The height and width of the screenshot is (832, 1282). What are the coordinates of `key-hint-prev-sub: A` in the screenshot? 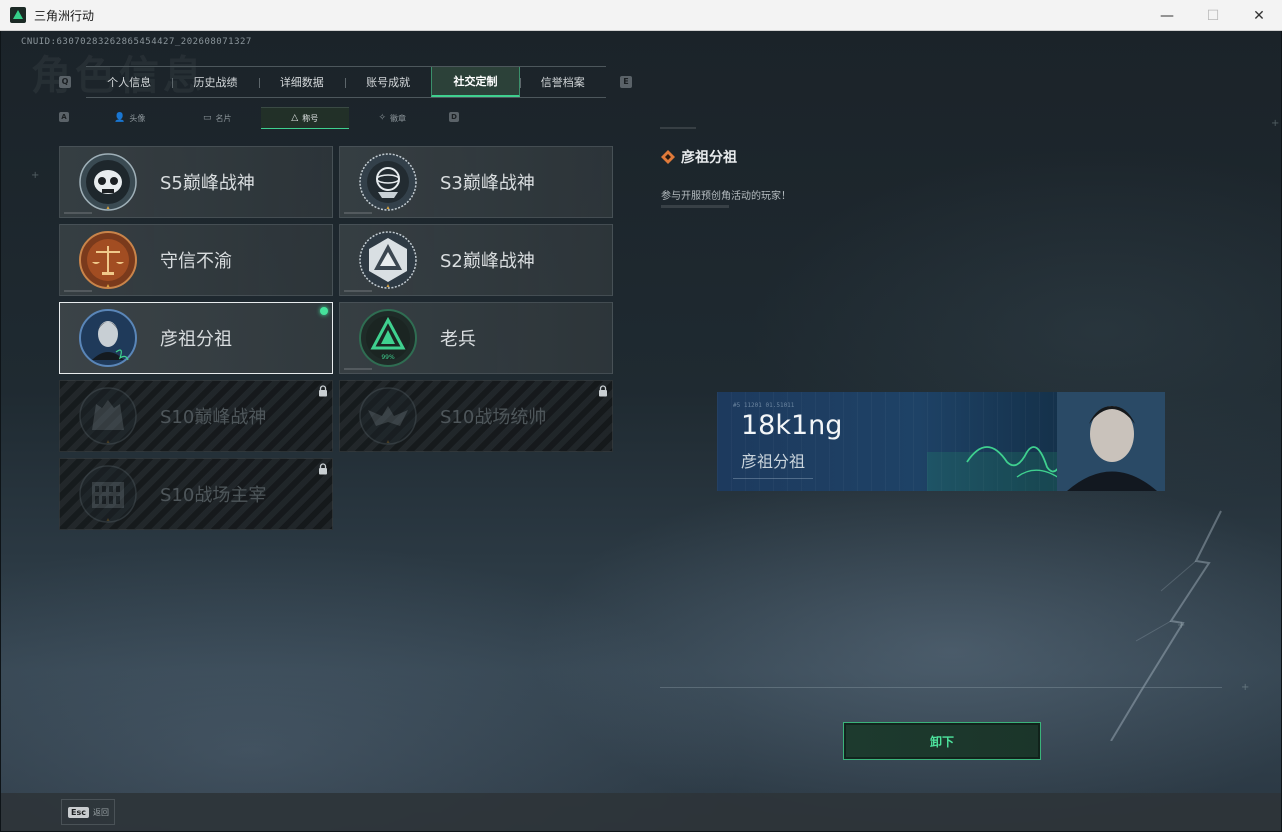 It's located at (64, 117).